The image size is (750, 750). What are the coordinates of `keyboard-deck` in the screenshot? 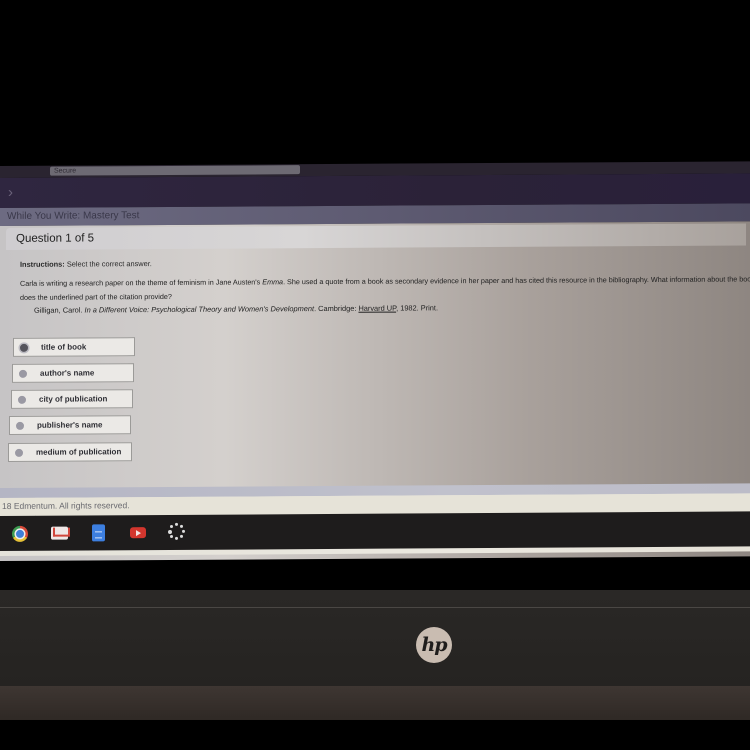 It's located at (375, 703).